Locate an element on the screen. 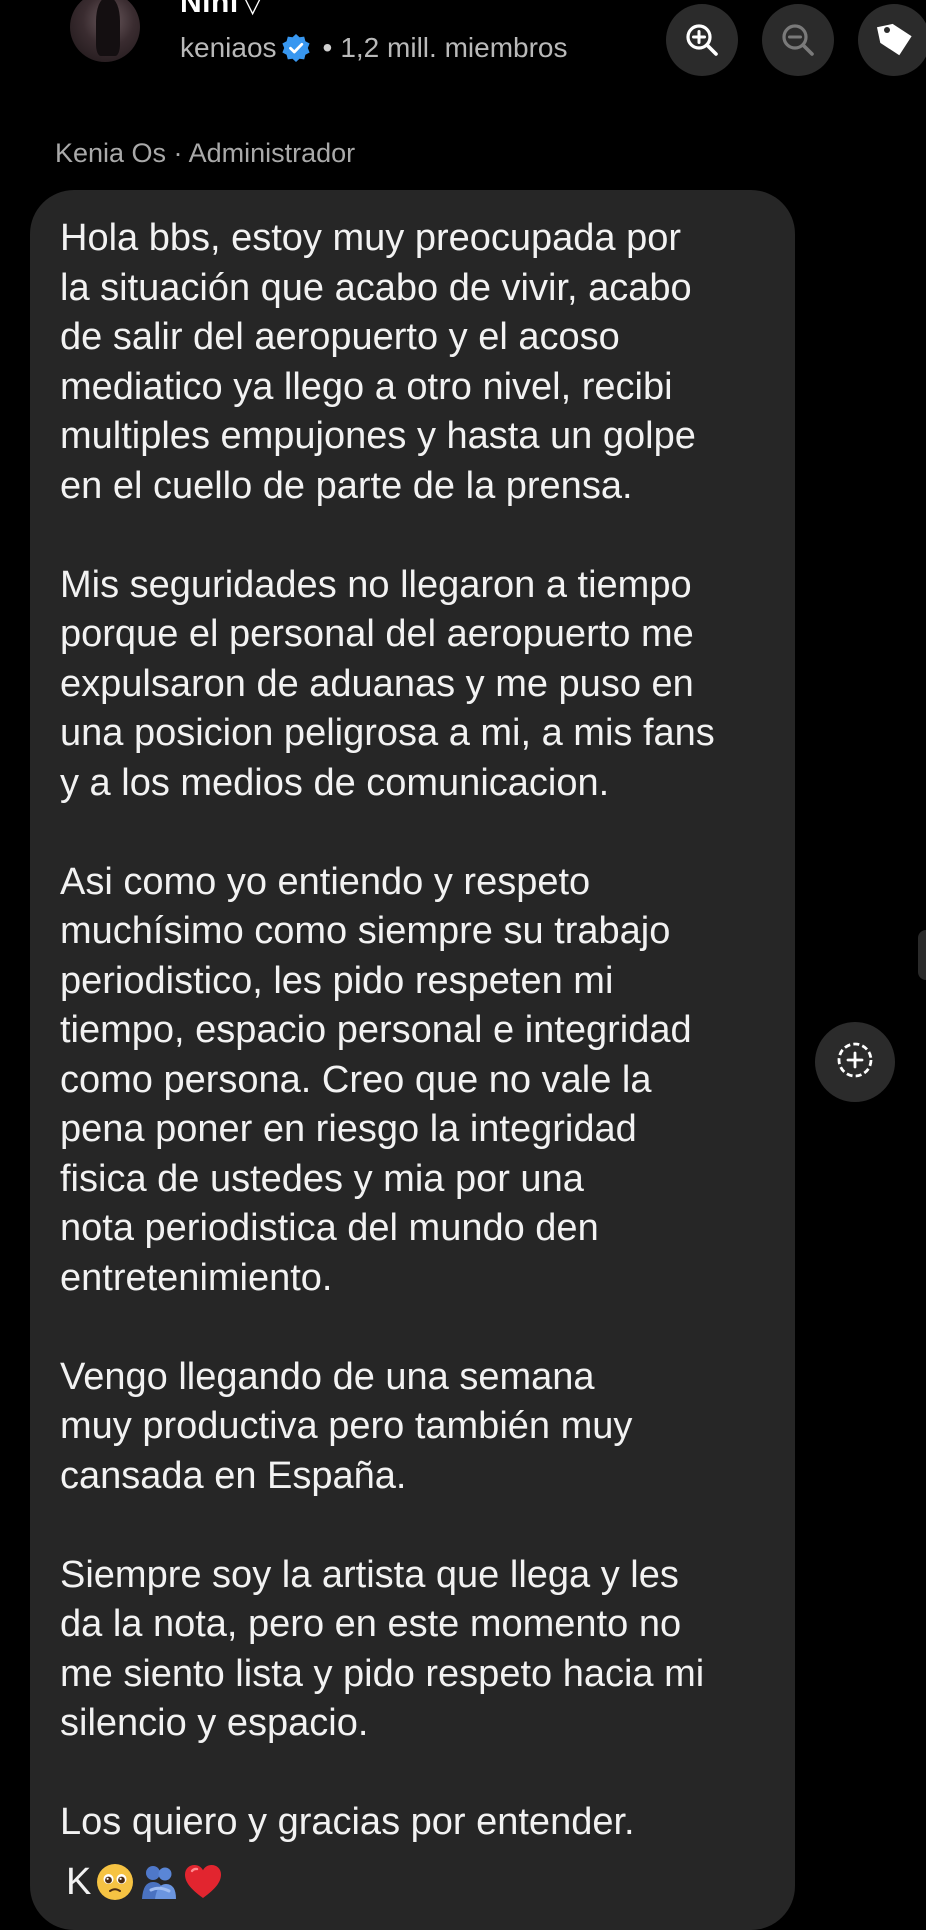  avatar-figure is located at coordinates (108, 28).